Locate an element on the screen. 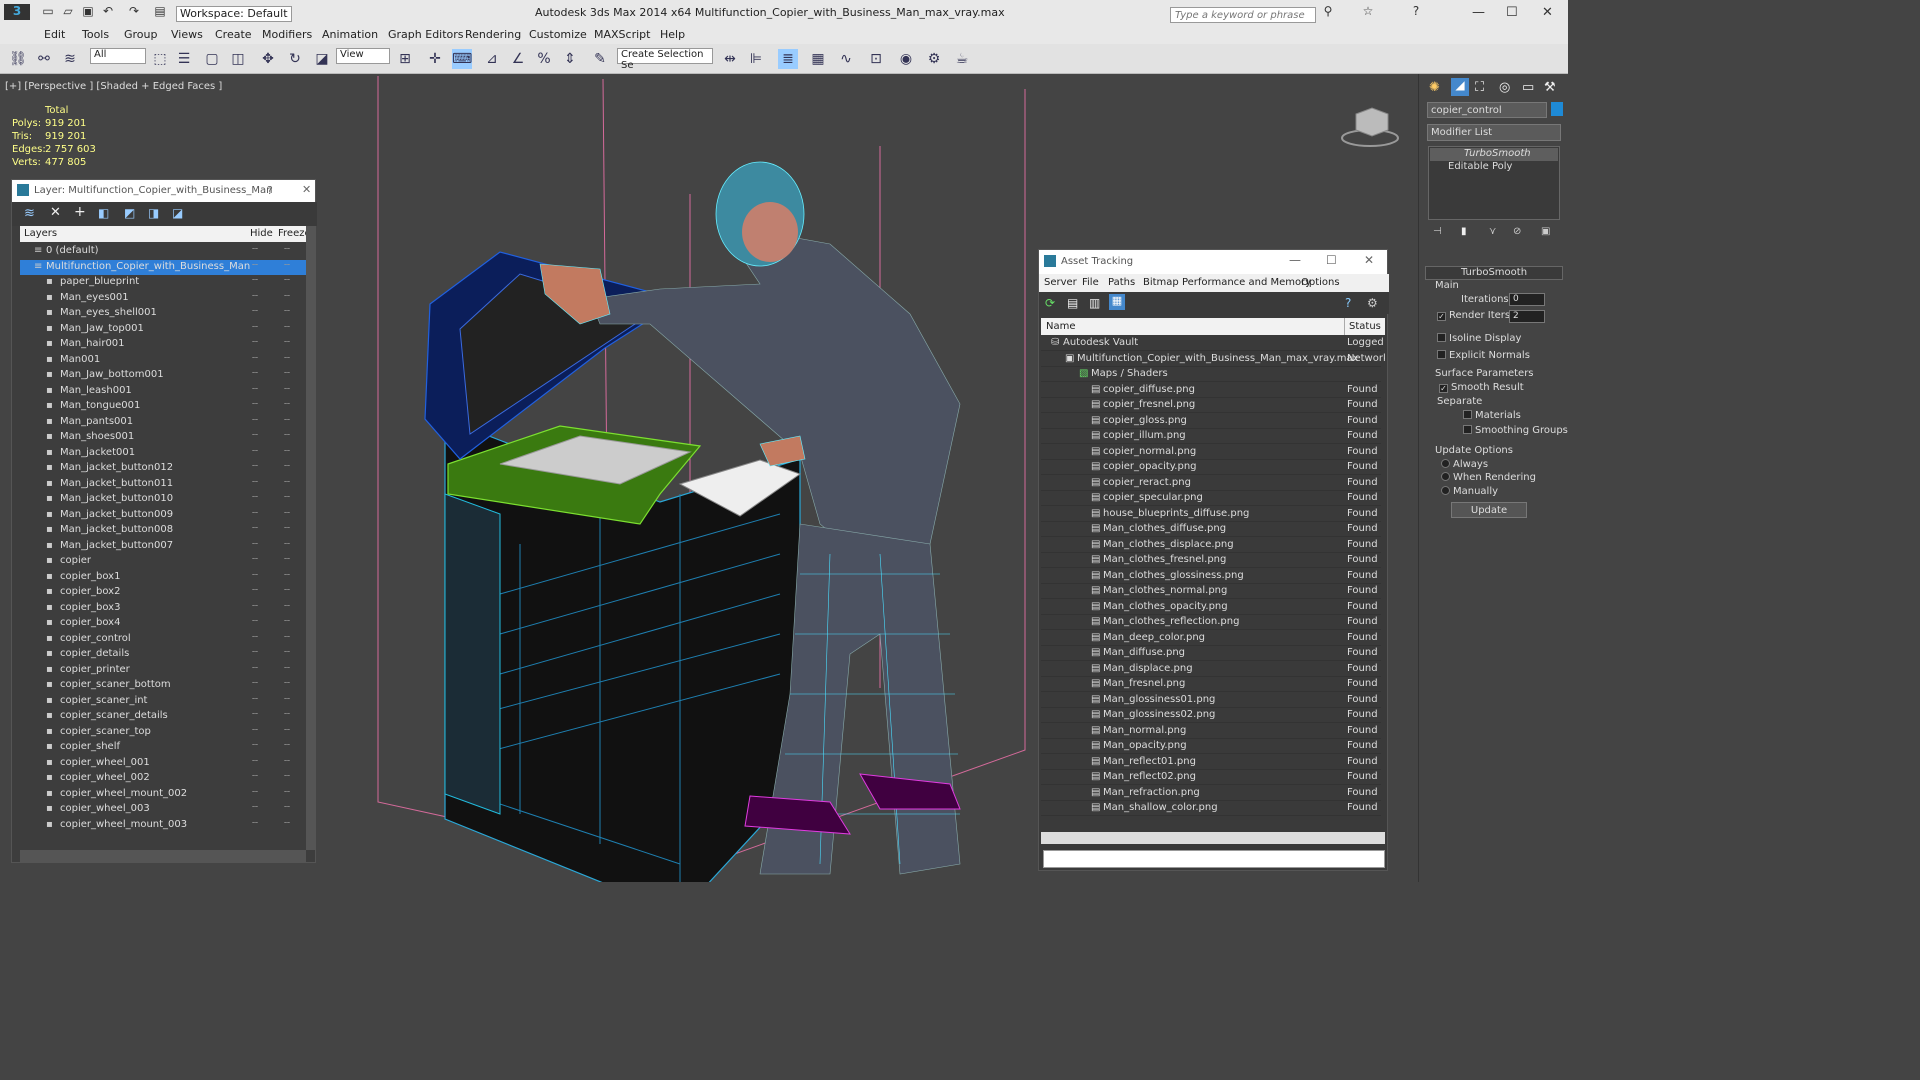  create-tab-icon: ✺ is located at coordinates (1434, 87).